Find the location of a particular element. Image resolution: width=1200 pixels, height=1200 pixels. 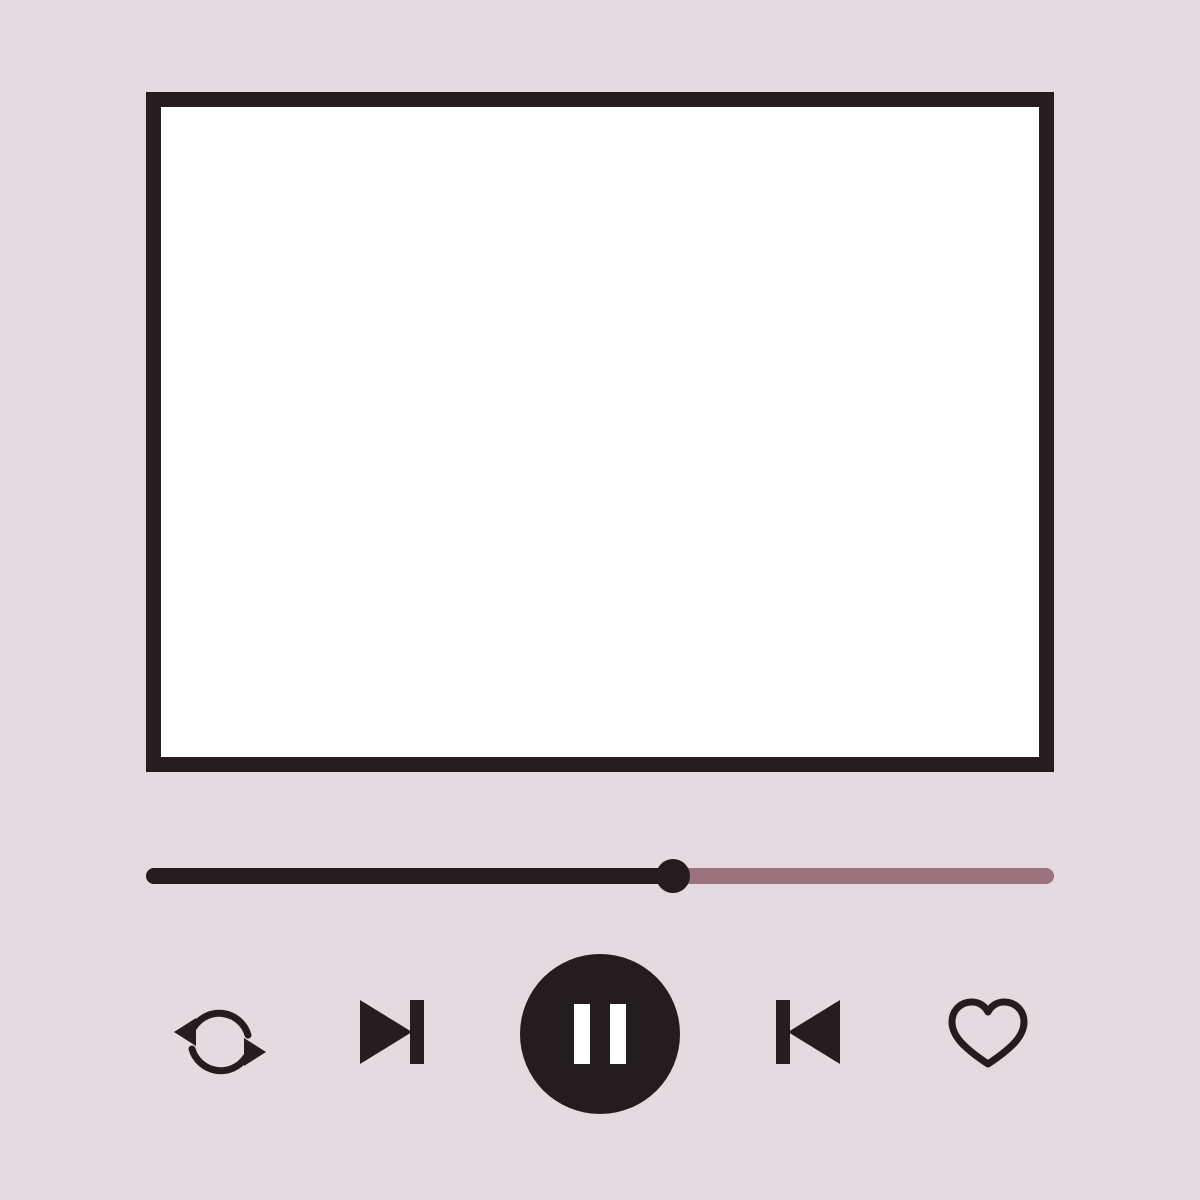

pause-button is located at coordinates (600, 1034).